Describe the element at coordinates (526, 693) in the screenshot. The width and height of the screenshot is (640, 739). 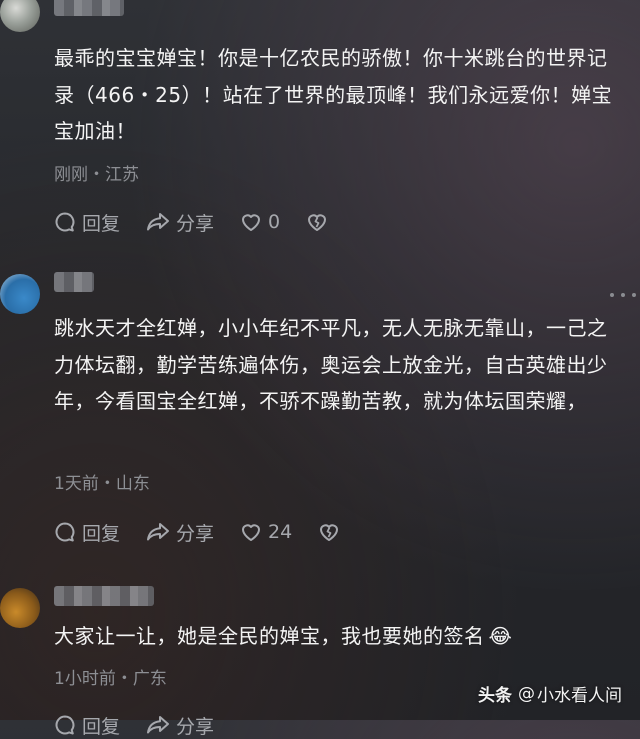
I see `watermark-at: @` at that location.